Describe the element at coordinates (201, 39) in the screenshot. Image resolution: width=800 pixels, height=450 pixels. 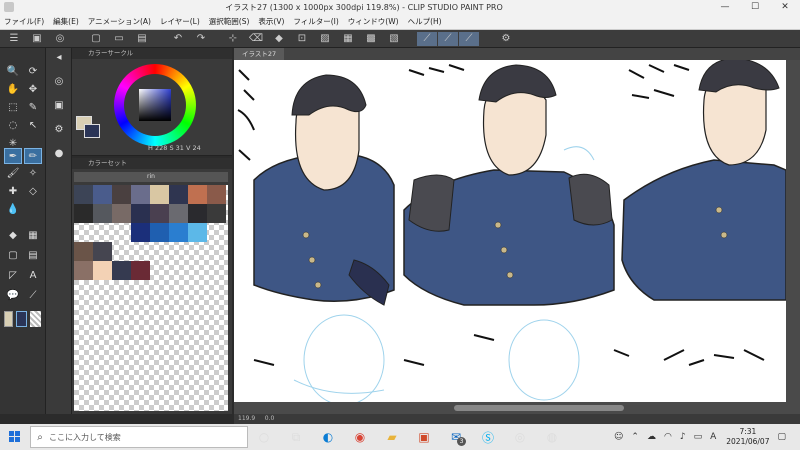
I see `redo-icon: ↷` at that location.